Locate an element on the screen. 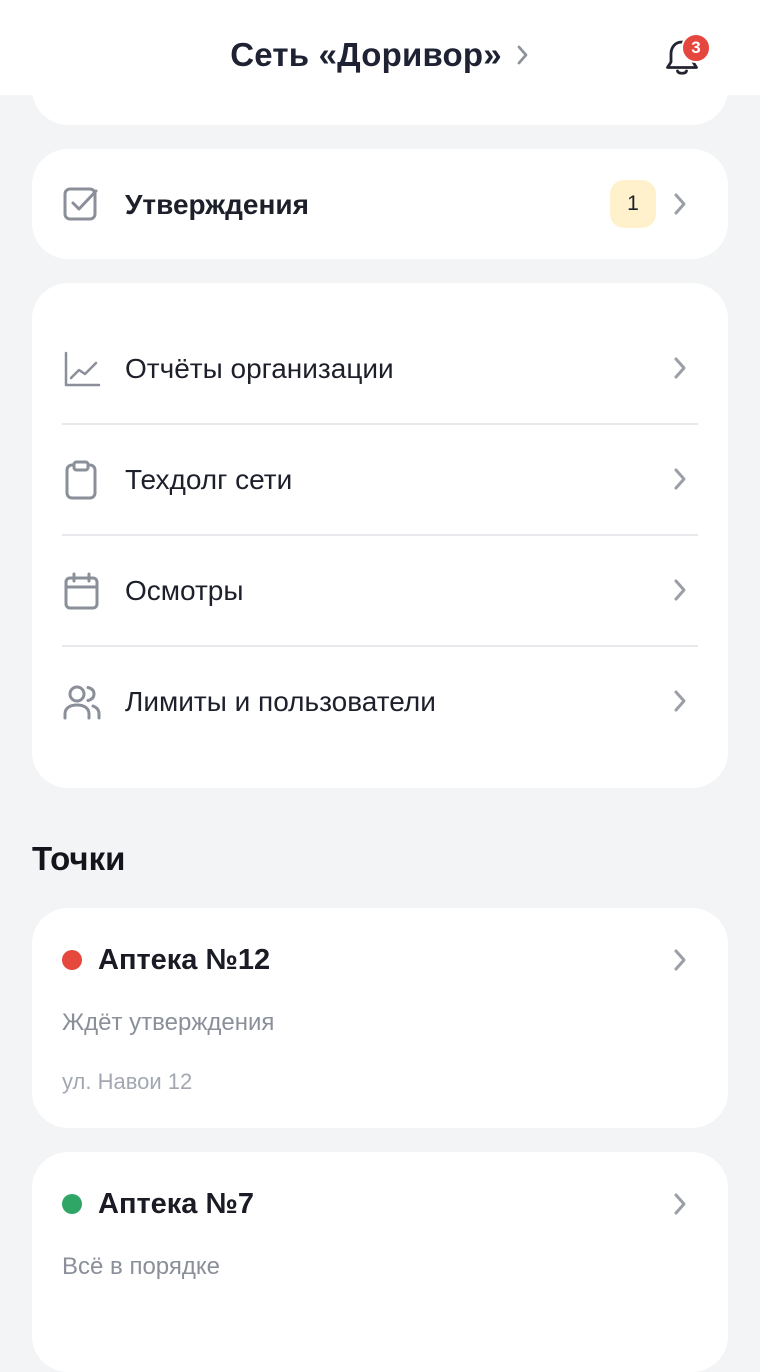  menu-item-limits-users: Лимиты и пользователи is located at coordinates (380, 701).